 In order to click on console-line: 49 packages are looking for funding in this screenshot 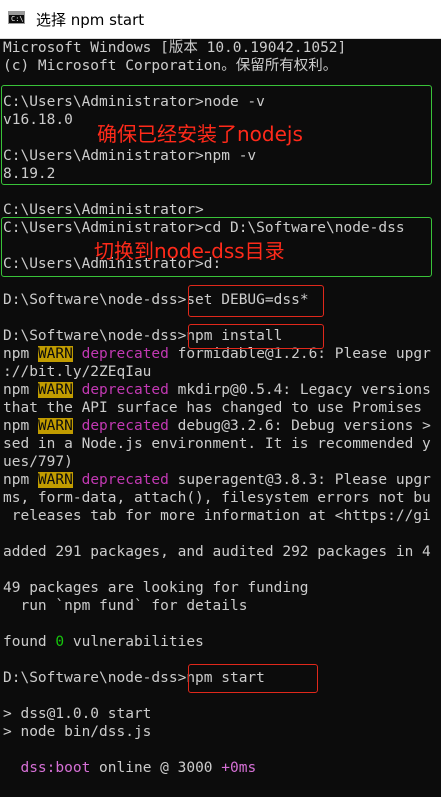, I will do `click(156, 588)`.